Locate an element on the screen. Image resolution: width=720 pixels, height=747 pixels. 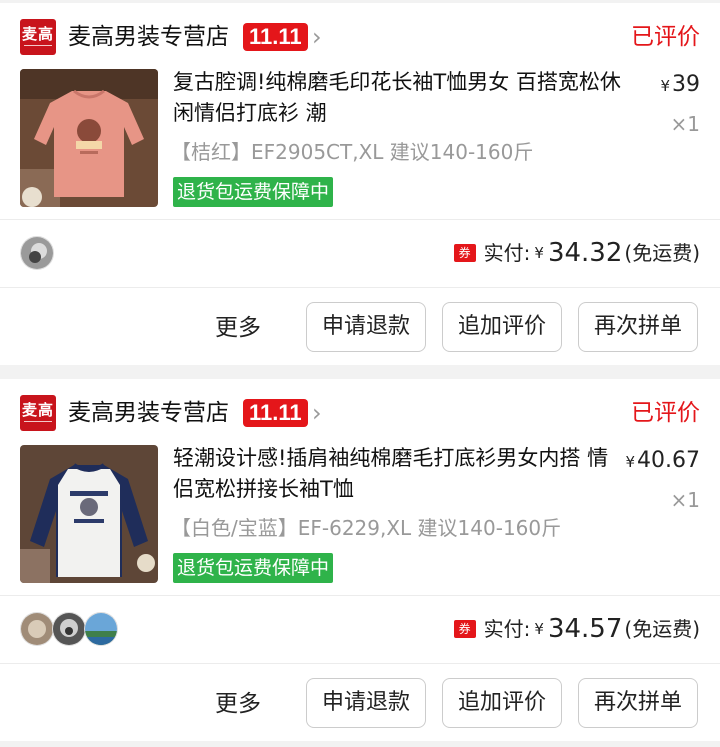
paid-summary: 券 实付: ¥ 34.32 (免运费) is located at coordinates (576, 253).